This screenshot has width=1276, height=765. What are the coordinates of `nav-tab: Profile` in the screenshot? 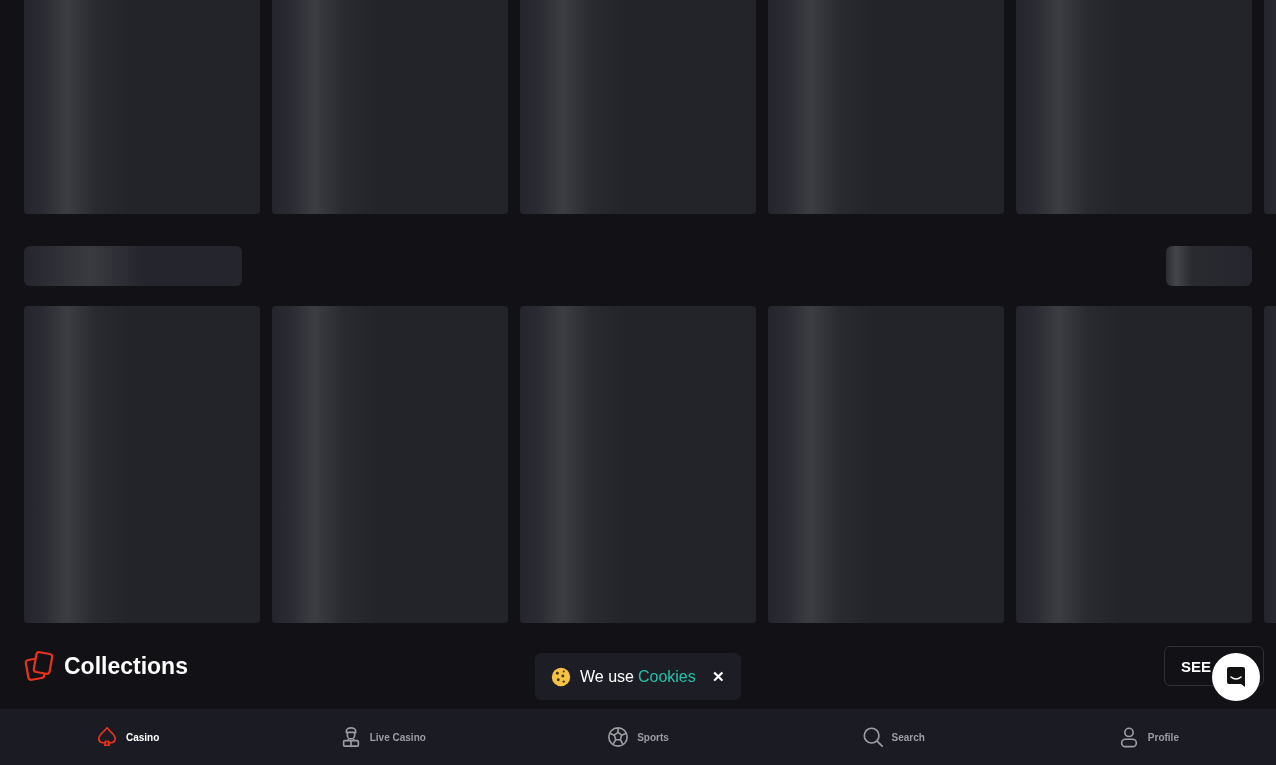 It's located at (1148, 737).